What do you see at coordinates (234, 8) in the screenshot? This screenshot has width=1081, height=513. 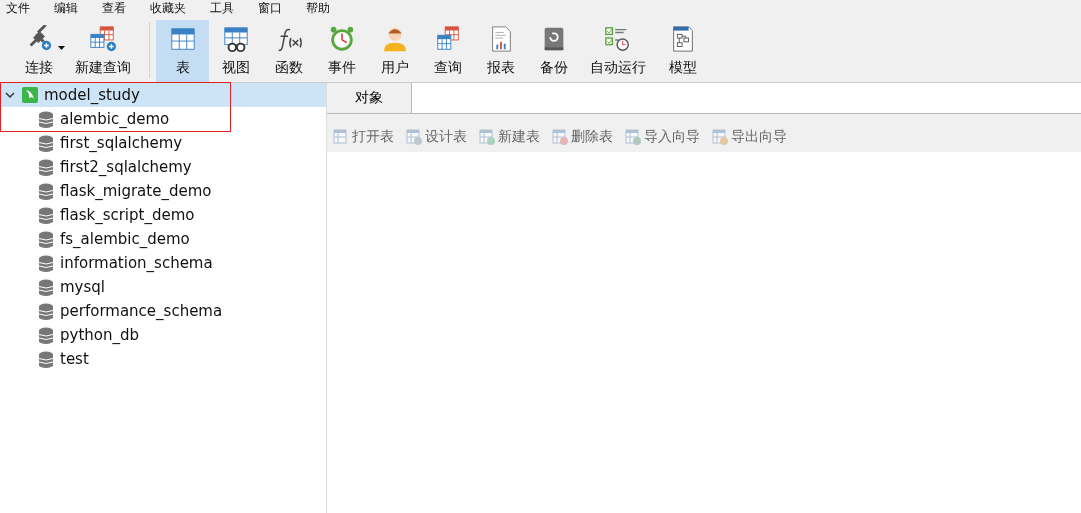 I see `menu-item: 工具` at bounding box center [234, 8].